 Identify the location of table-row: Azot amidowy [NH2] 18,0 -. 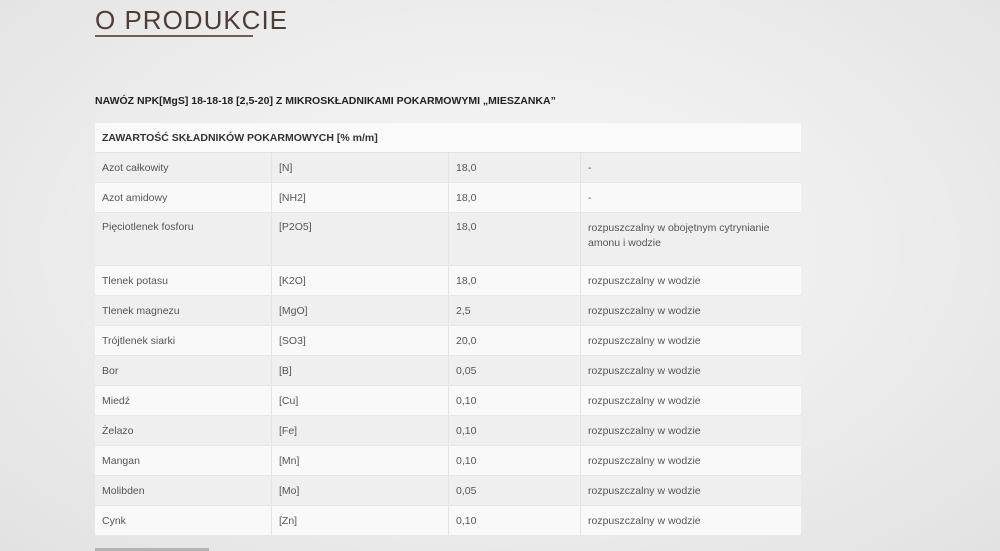
(448, 197).